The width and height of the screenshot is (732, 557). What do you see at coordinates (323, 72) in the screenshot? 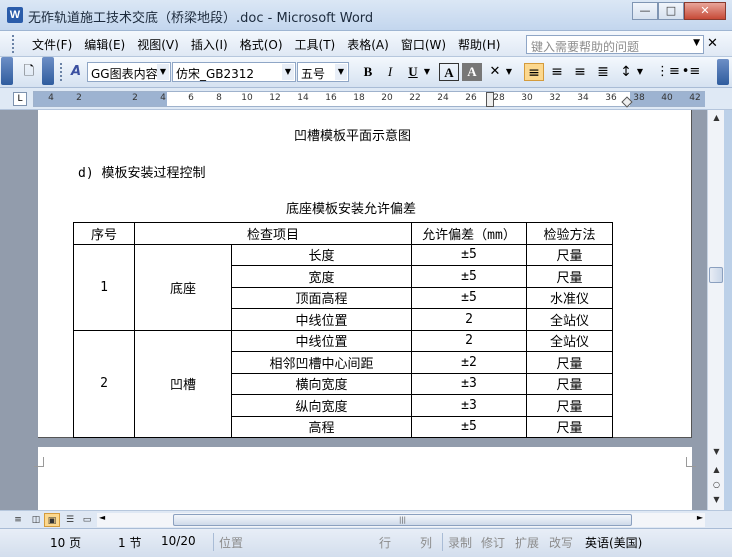
I see `font-size-combo: 五号 ▼` at bounding box center [323, 72].